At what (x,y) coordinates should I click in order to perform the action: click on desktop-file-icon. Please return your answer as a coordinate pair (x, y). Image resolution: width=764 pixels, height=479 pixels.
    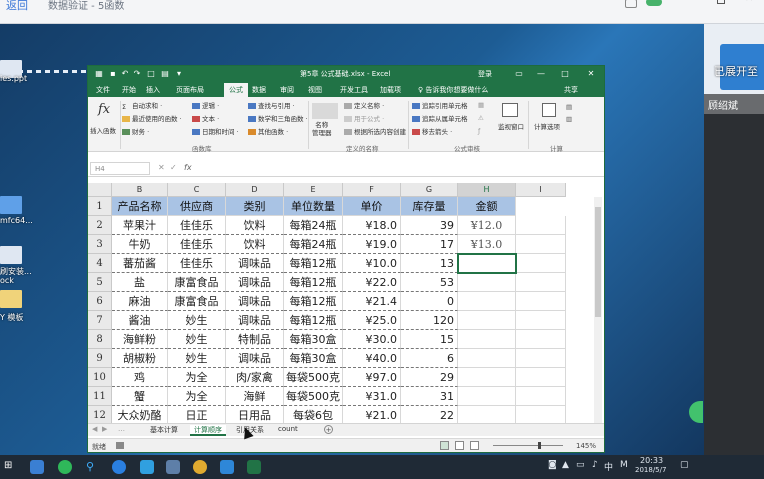
    Looking at the image, I should click on (11, 255).